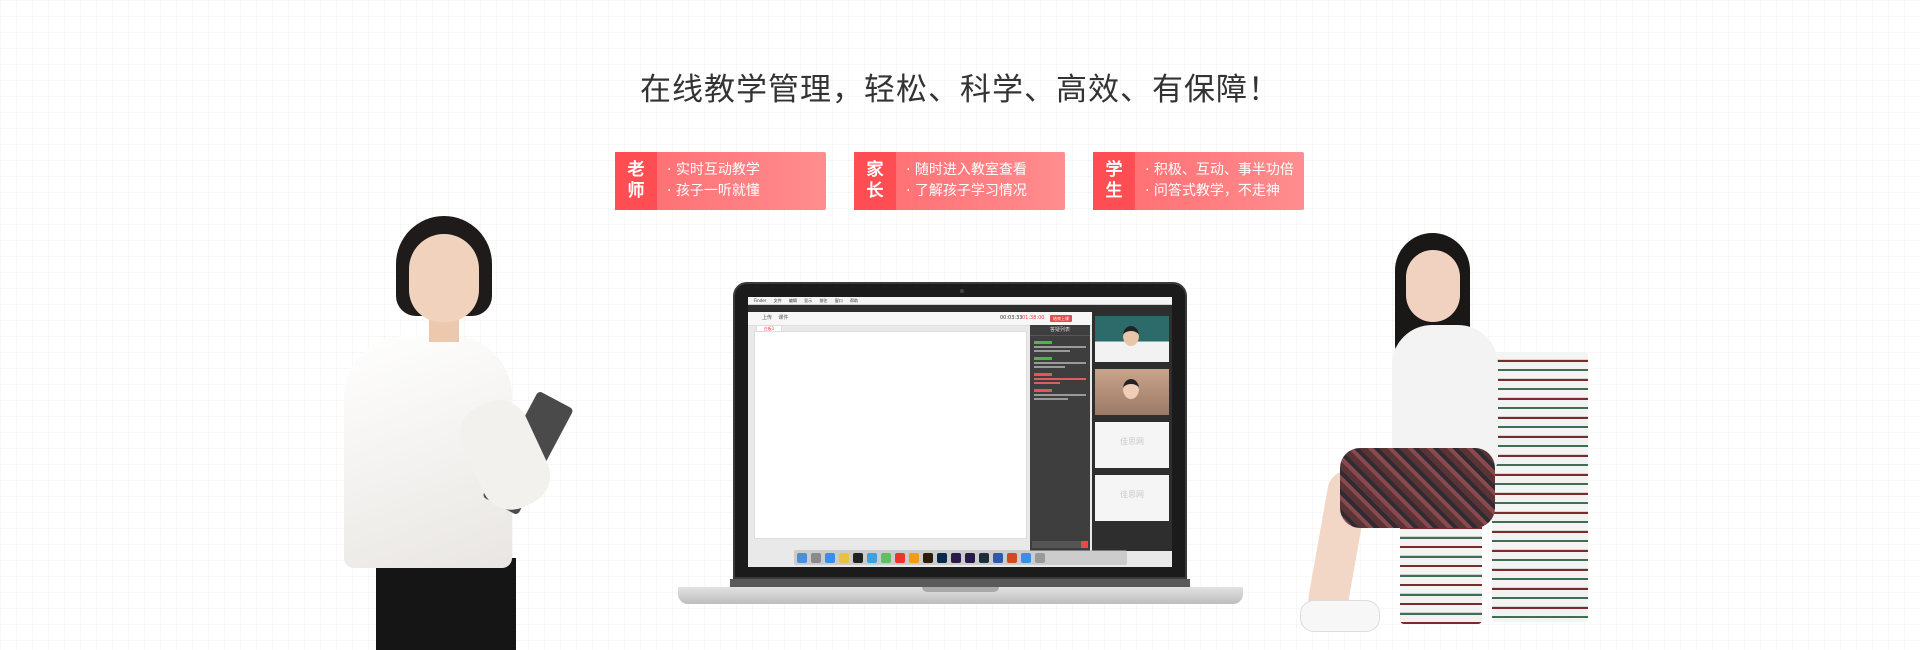  Describe the element at coordinates (962, 291) in the screenshot. I see `camera-icon` at that location.